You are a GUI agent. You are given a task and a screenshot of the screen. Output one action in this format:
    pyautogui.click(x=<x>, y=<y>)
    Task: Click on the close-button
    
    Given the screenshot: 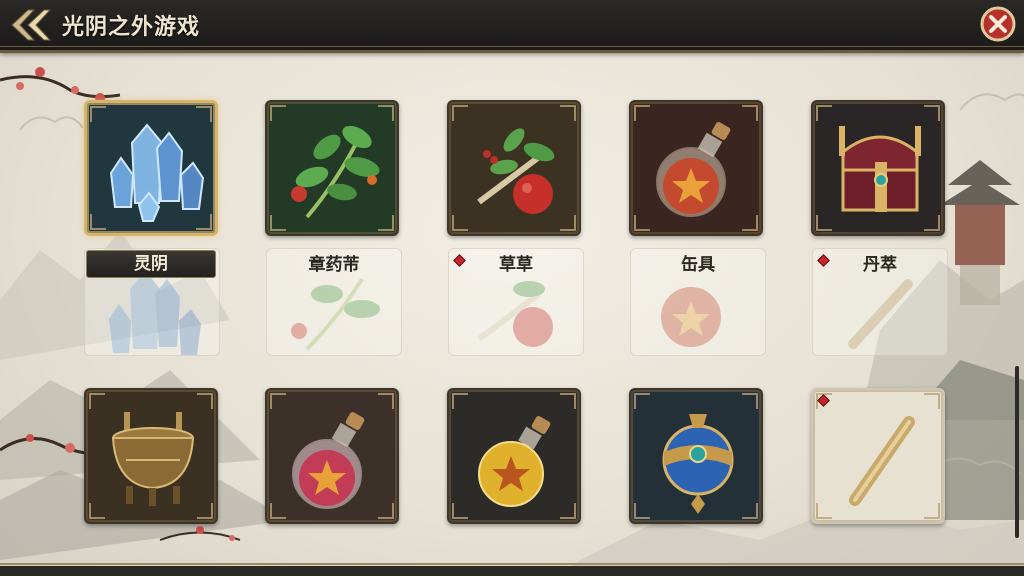 What is the action you would take?
    pyautogui.click(x=998, y=24)
    